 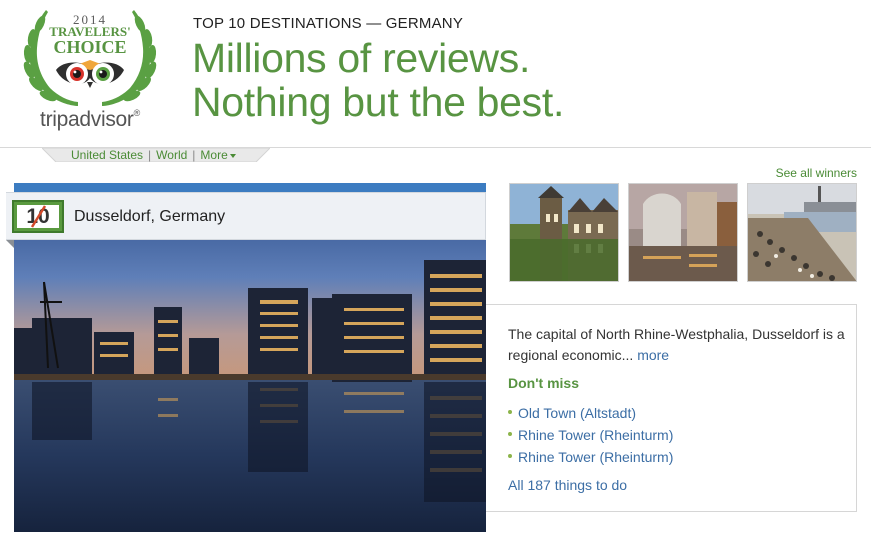 I want to click on rank-number: 10, so click(x=38, y=216).